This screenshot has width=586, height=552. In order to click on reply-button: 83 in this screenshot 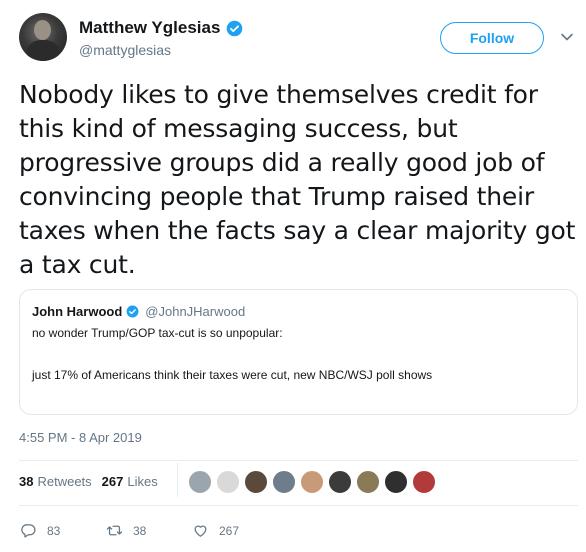, I will do `click(63, 530)`.